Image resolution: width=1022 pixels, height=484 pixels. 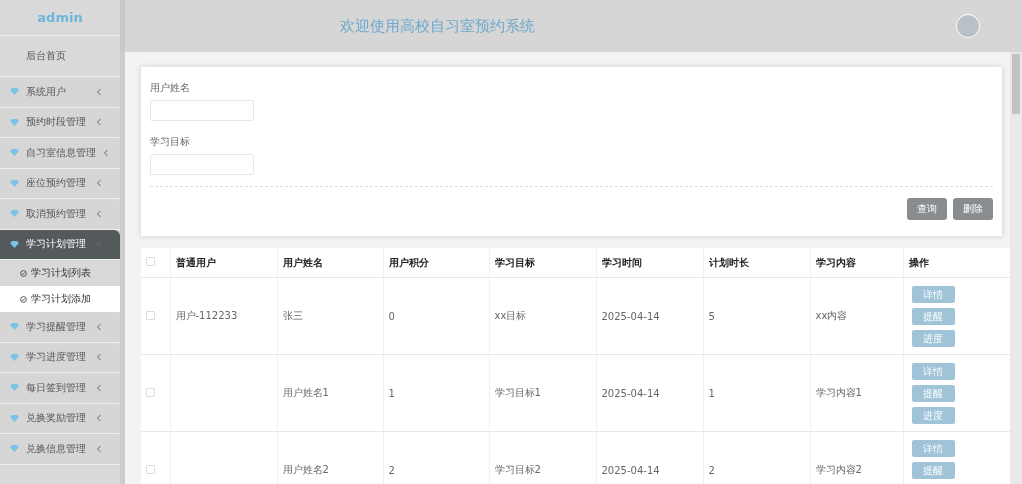 I want to click on table-cell: 用户姓名1, so click(x=330, y=393).